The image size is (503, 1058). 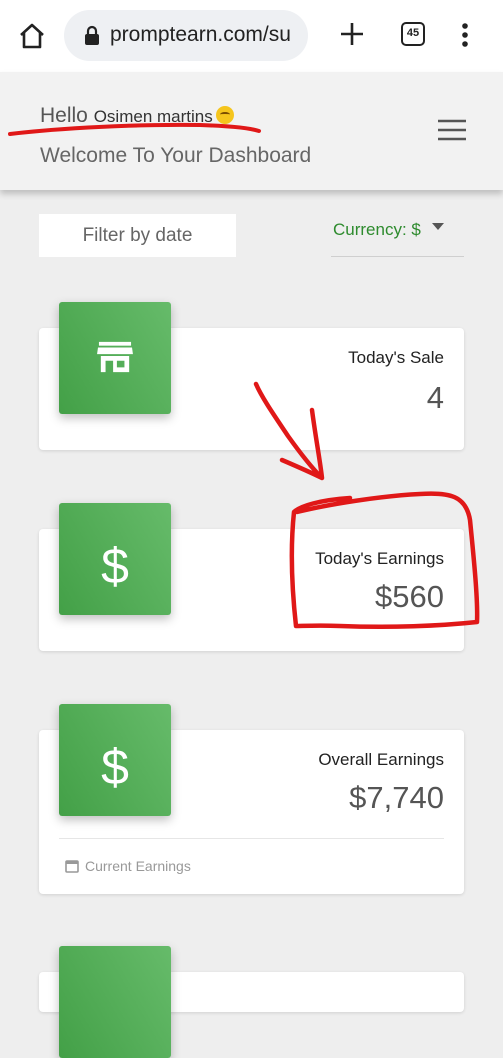 I want to click on store-icon, so click(x=115, y=357).